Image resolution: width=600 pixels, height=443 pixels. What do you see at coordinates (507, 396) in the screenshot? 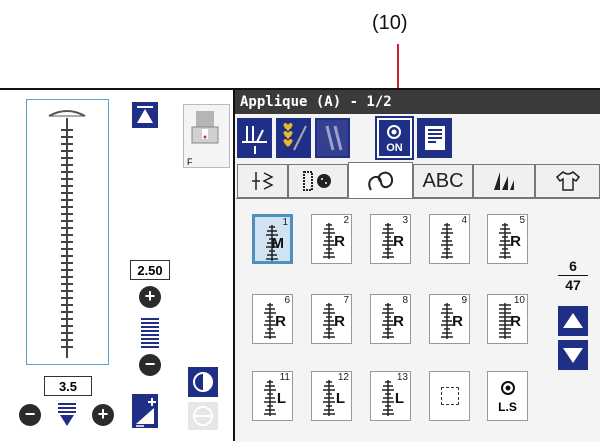
I see `stitch-pattern-blank-14: L.S` at bounding box center [507, 396].